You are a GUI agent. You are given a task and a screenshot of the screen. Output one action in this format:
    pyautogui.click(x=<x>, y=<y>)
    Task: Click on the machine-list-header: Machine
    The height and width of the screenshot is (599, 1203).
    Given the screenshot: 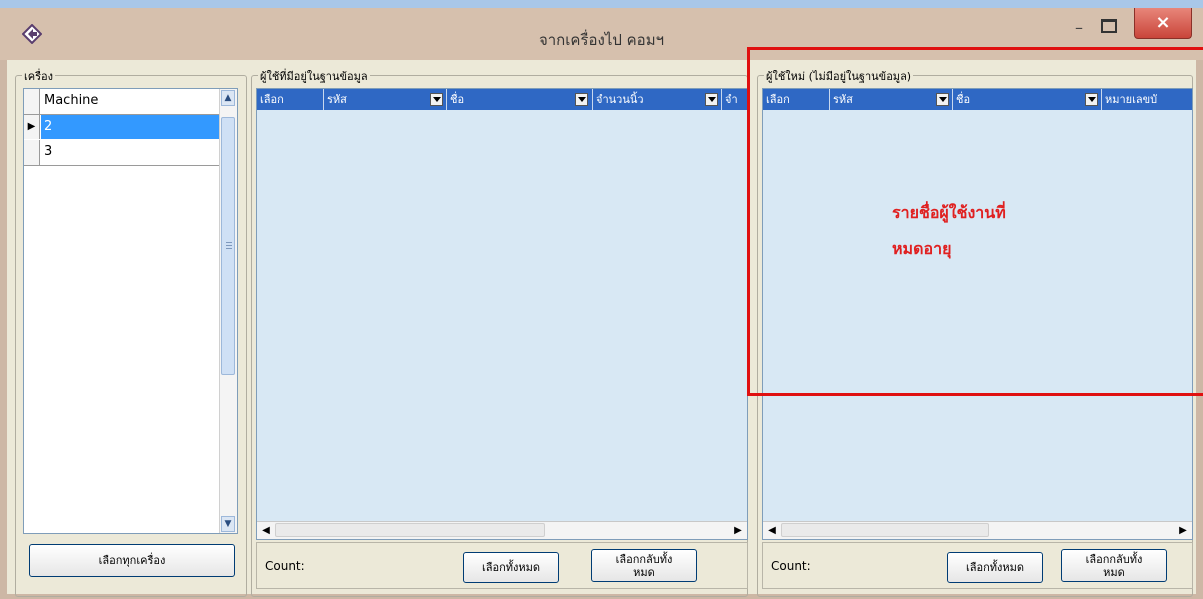 What is the action you would take?
    pyautogui.click(x=121, y=102)
    